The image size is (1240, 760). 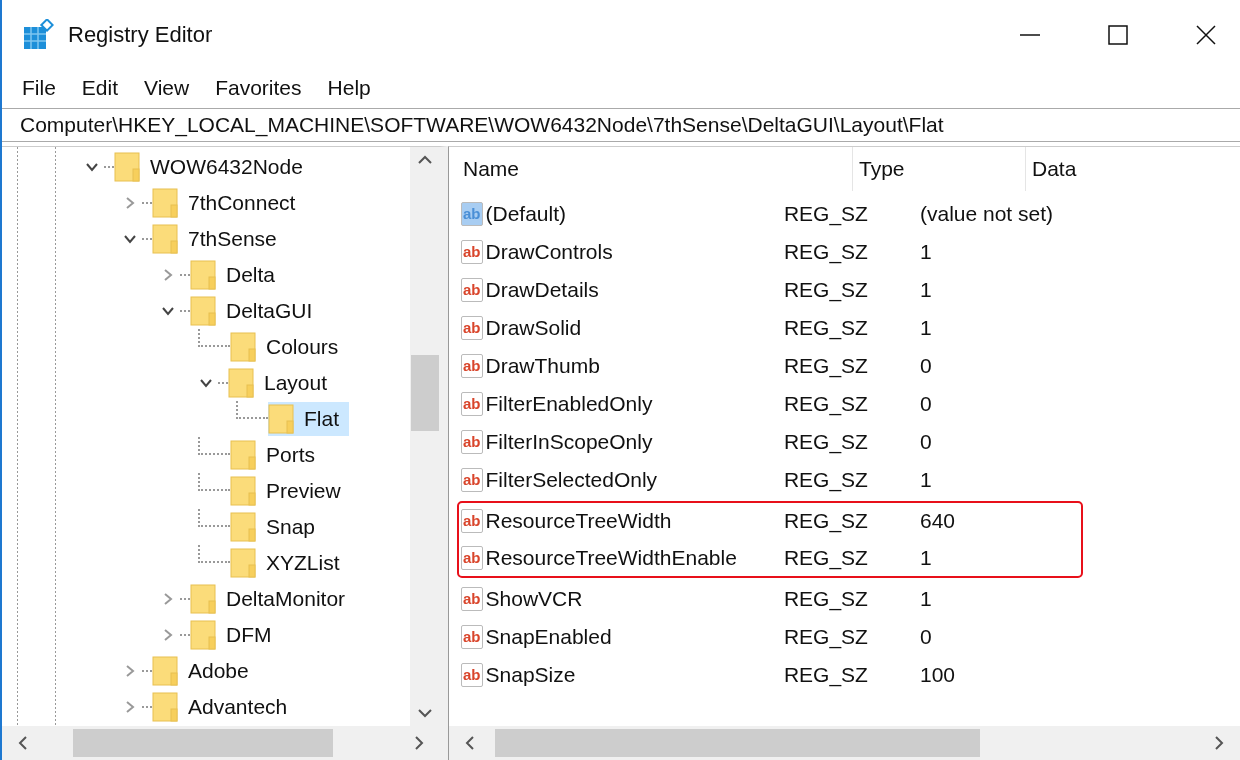 What do you see at coordinates (205, 671) in the screenshot?
I see `tree-item: Adobe` at bounding box center [205, 671].